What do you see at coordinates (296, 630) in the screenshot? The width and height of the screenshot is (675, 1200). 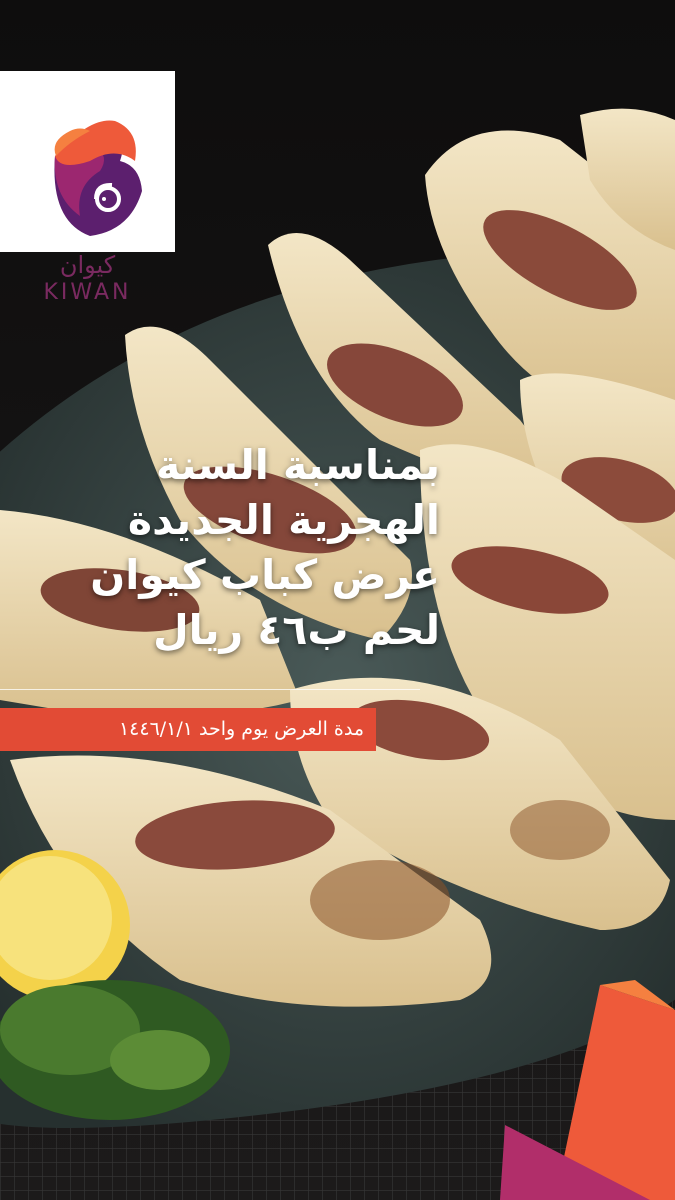 I see `headline-line-4: لحم ب٤٦ ريال` at bounding box center [296, 630].